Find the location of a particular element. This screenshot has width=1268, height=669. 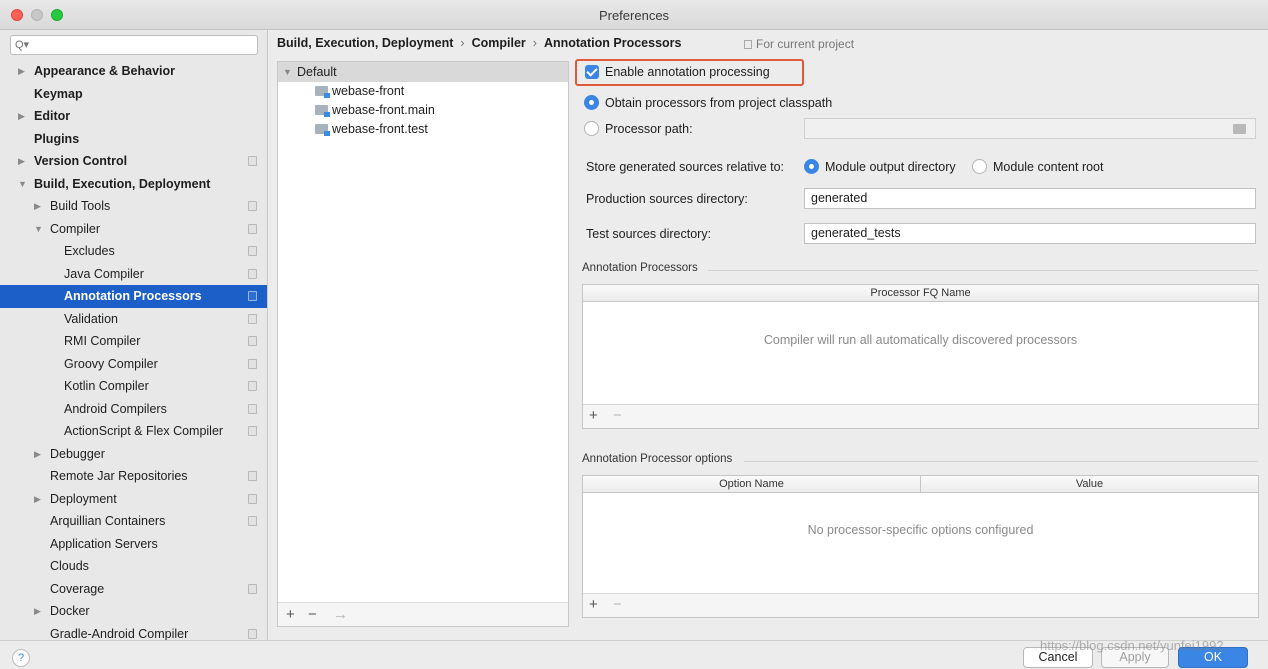

remove-option-button: − is located at coordinates (617, 605).